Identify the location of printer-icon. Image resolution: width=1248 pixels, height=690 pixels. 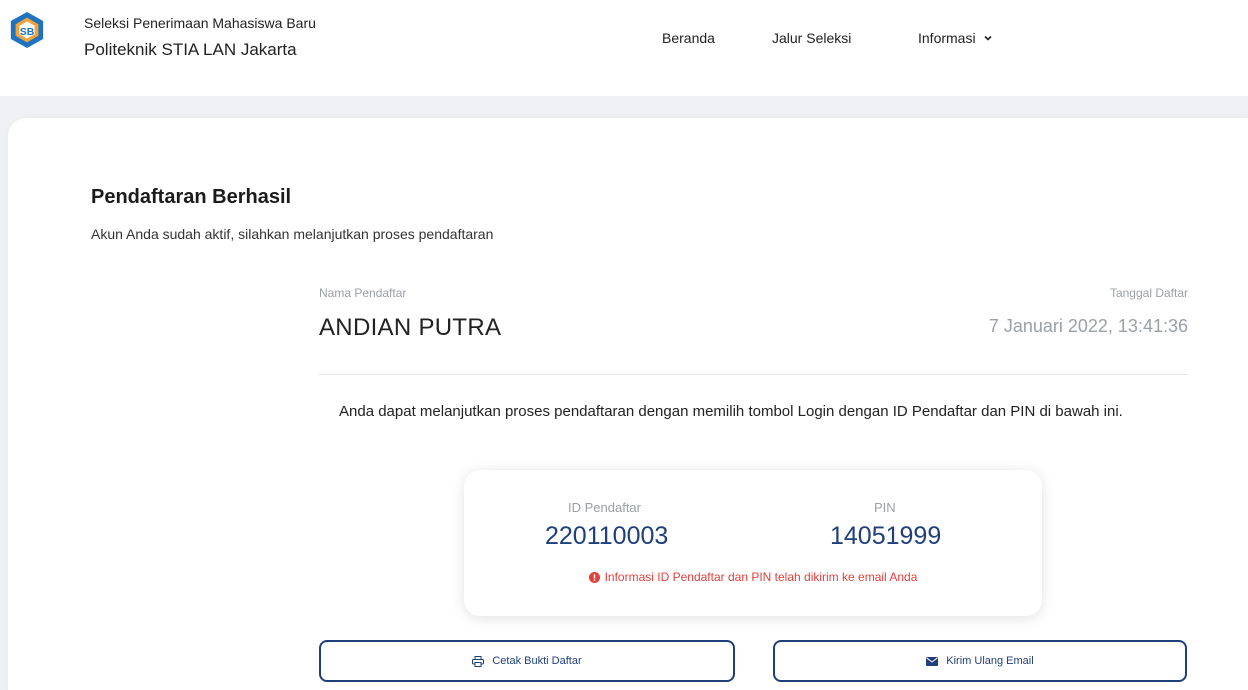
(478, 661).